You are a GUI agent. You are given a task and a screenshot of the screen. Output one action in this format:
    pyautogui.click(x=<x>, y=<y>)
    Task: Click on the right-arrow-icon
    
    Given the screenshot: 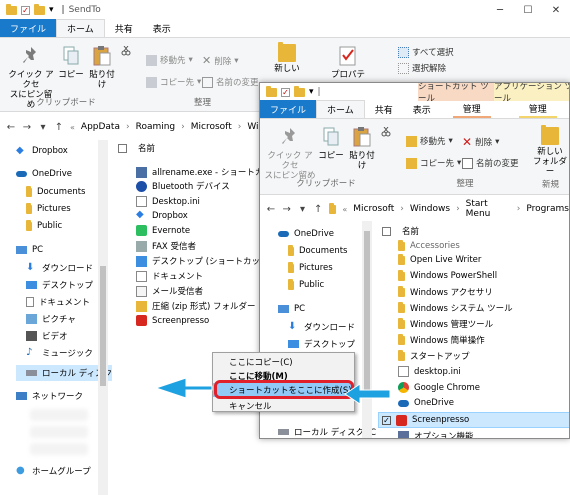 What is the action you would take?
    pyautogui.click(x=367, y=394)
    